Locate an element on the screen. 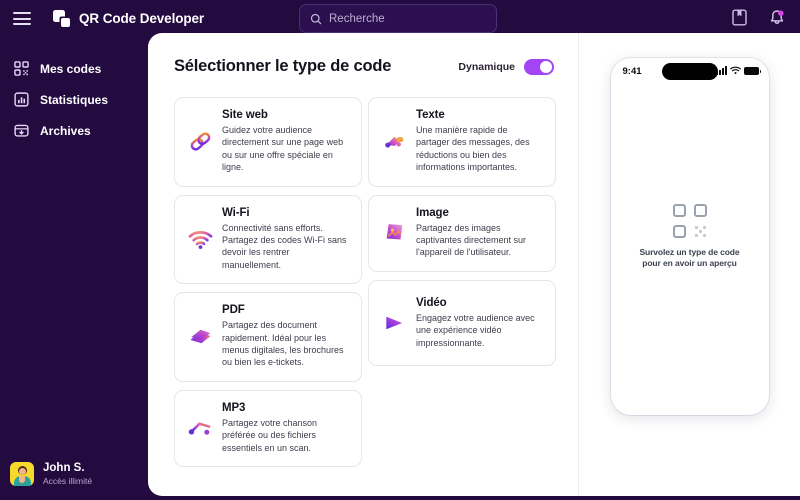 Image resolution: width=800 pixels, height=500 pixels. qr-placeholder-icon is located at coordinates (689, 220).